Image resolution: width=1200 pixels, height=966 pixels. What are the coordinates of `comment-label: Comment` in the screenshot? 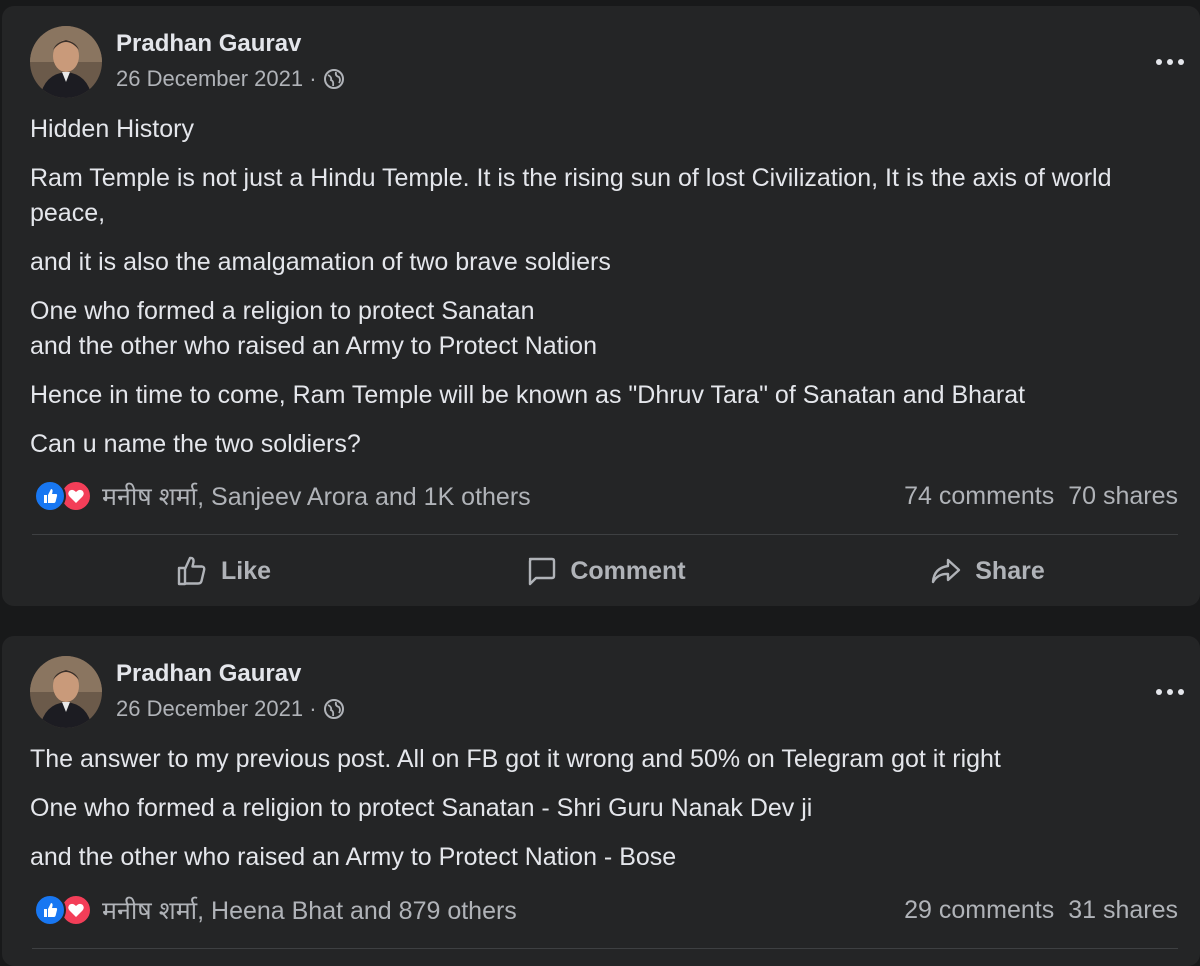 It's located at (628, 570).